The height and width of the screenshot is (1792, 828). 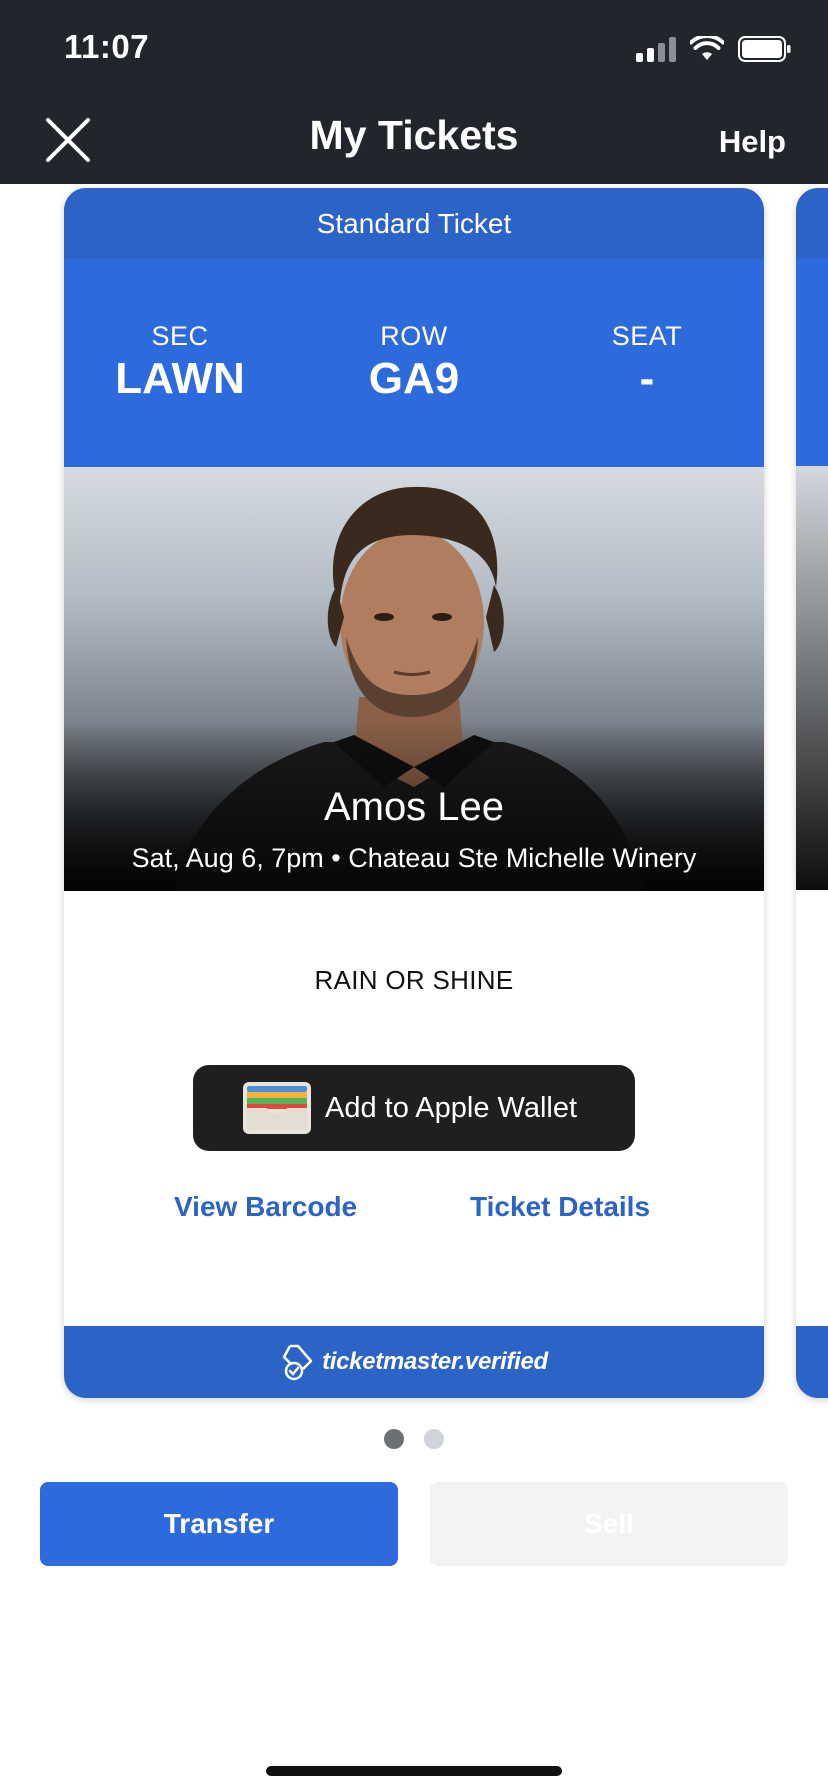 I want to click on battery-icon, so click(x=765, y=49).